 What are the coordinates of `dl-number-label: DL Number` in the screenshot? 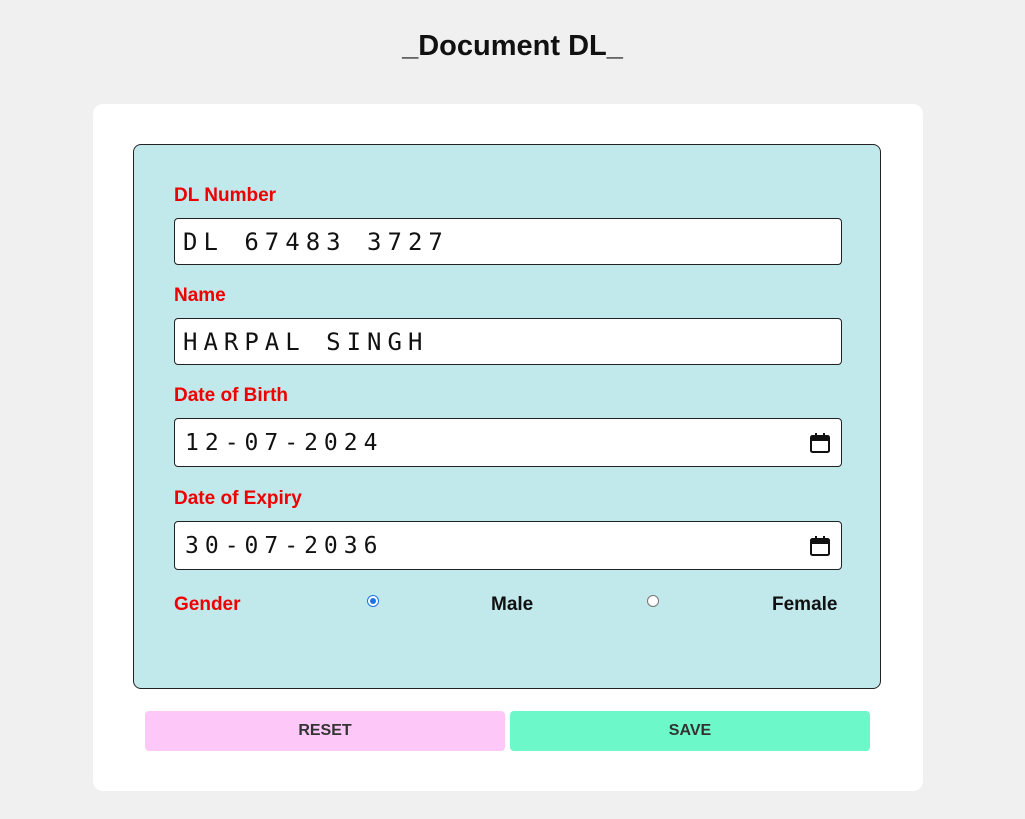 It's located at (225, 195).